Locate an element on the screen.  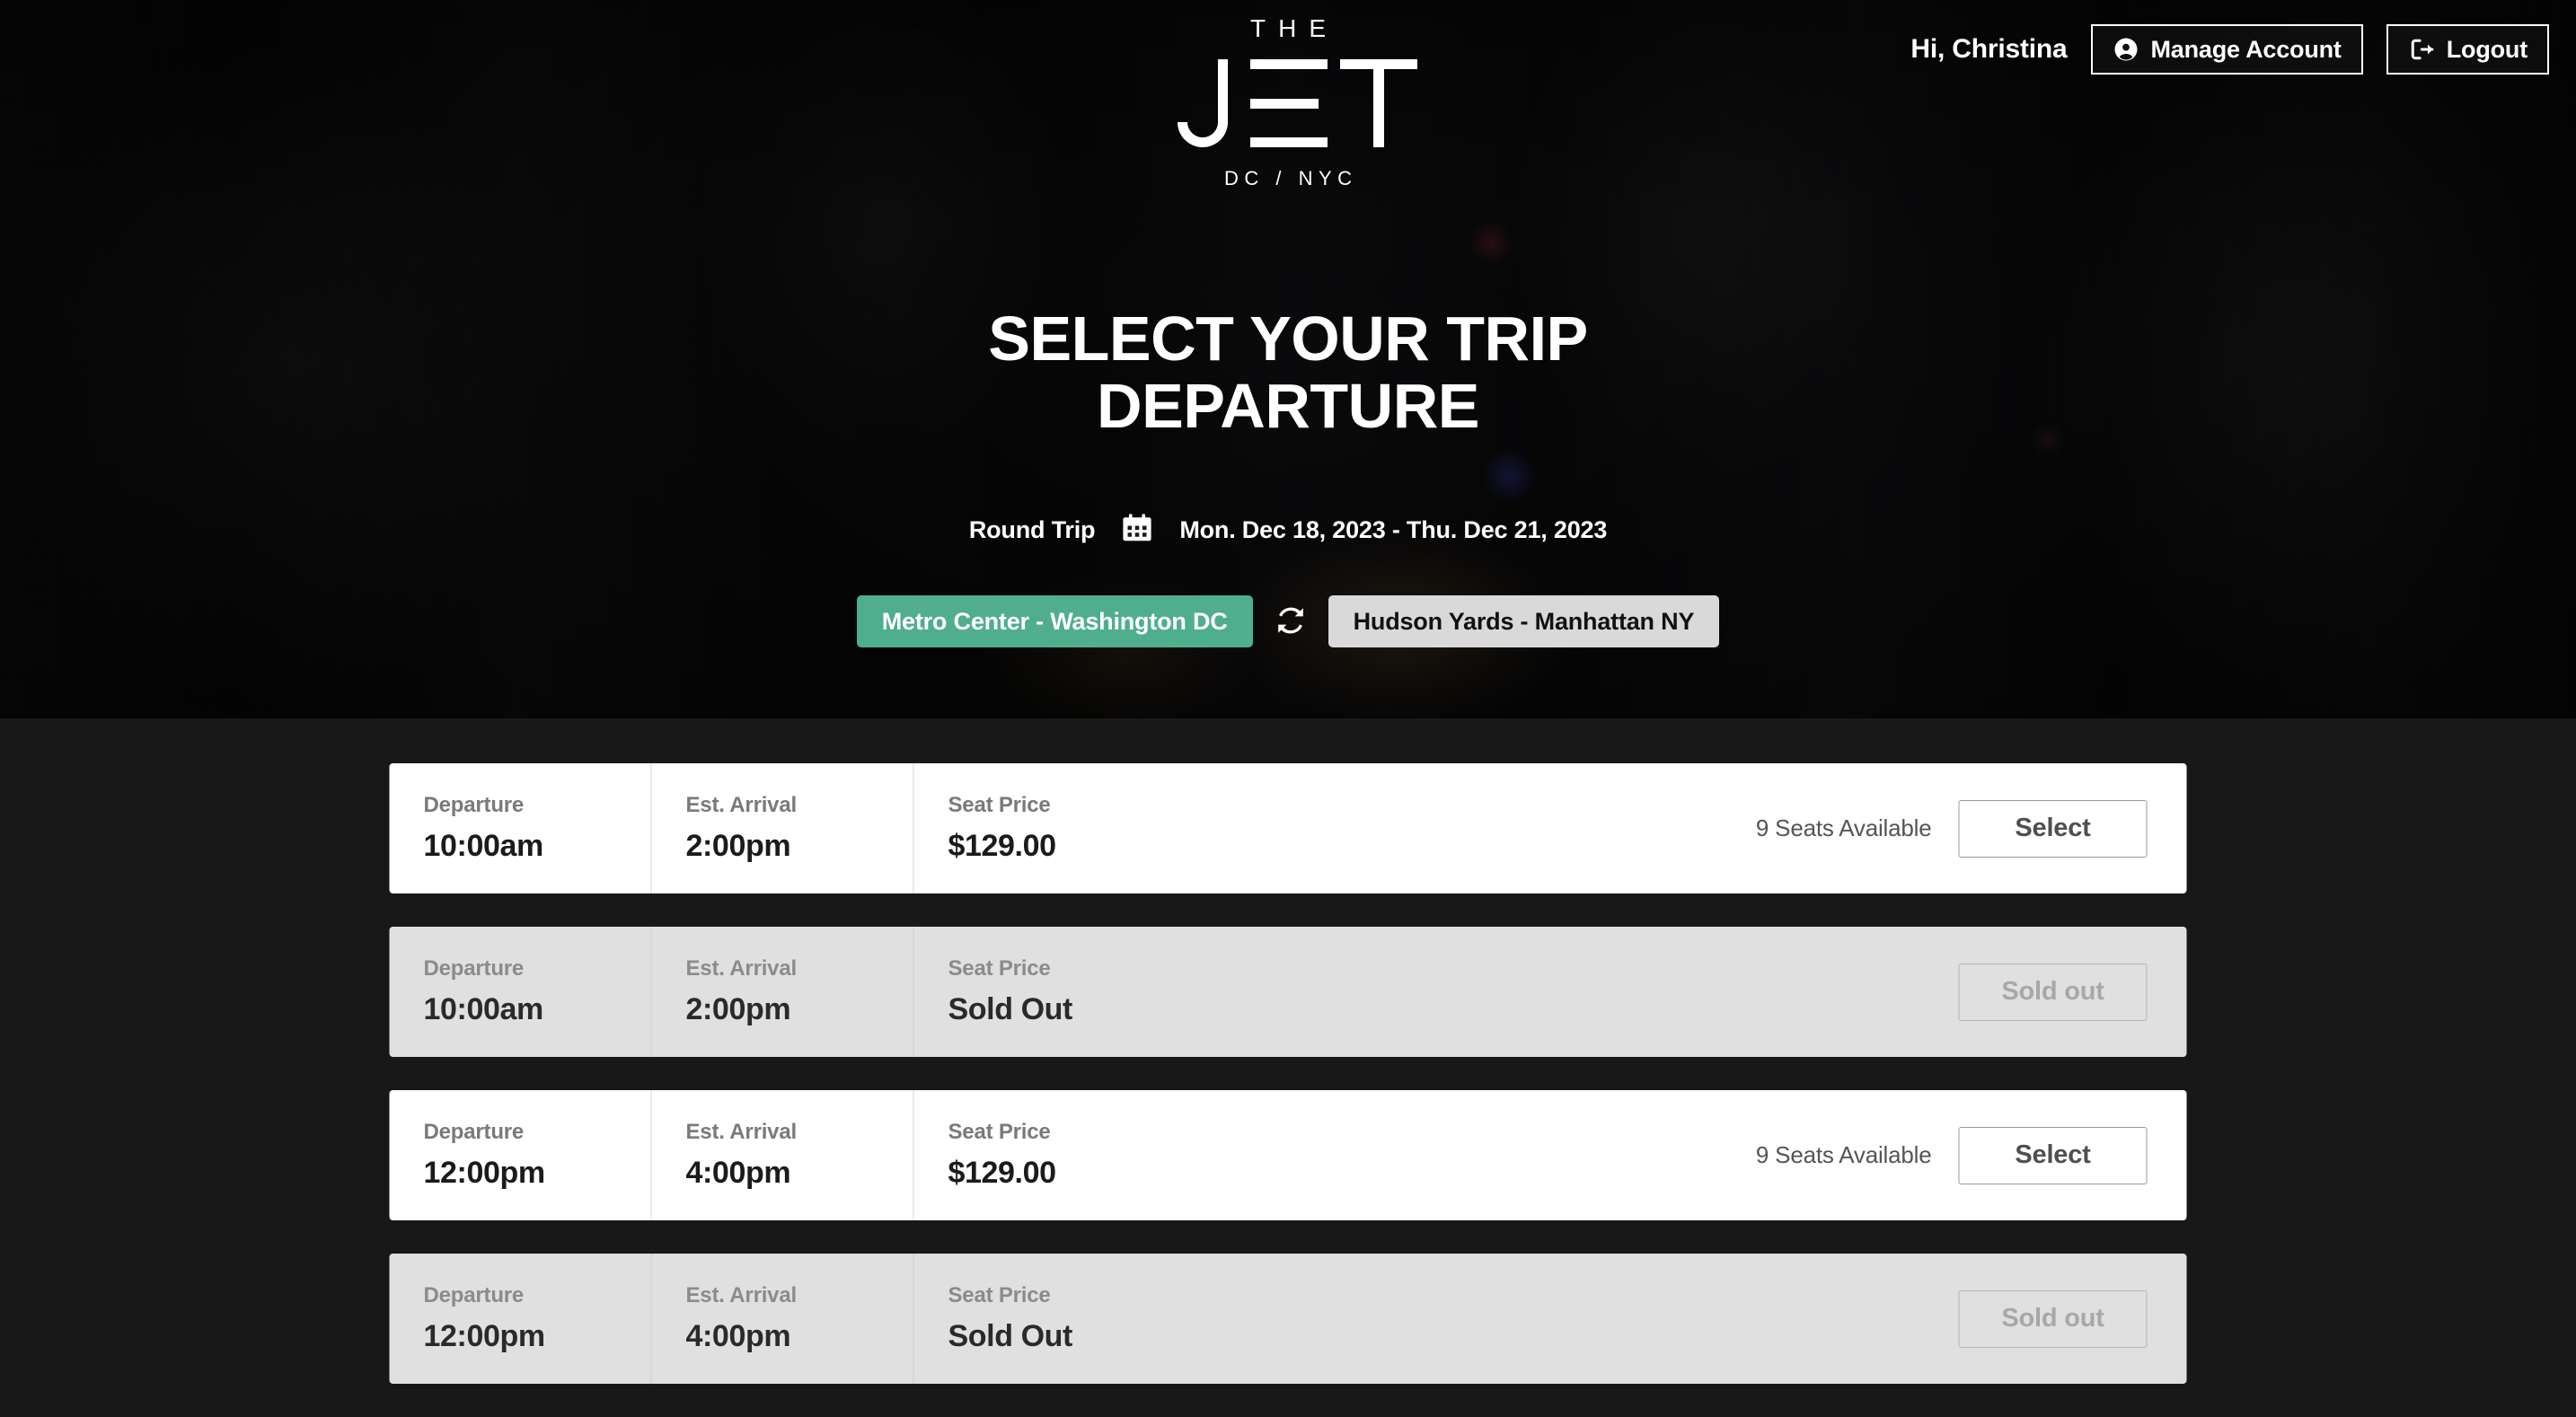
logo-subtitle: DC / NYC is located at coordinates (1290, 178).